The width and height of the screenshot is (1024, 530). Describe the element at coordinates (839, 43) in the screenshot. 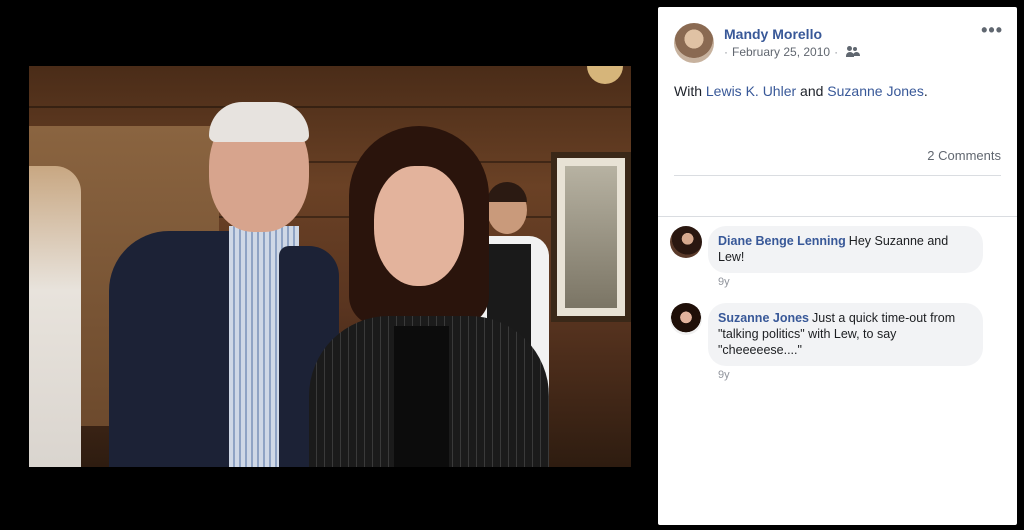

I see `post-header: Mandy Morello · February 25, 2010 ·` at that location.